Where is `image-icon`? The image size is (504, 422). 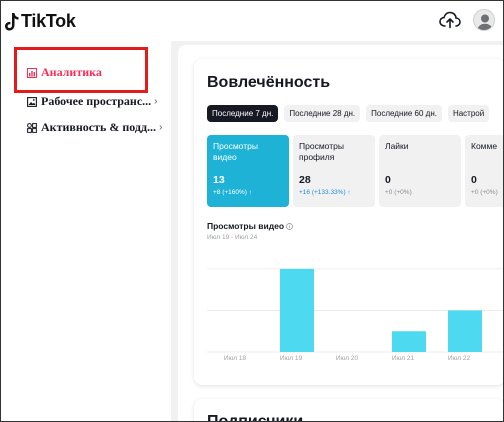
image-icon is located at coordinates (32, 101).